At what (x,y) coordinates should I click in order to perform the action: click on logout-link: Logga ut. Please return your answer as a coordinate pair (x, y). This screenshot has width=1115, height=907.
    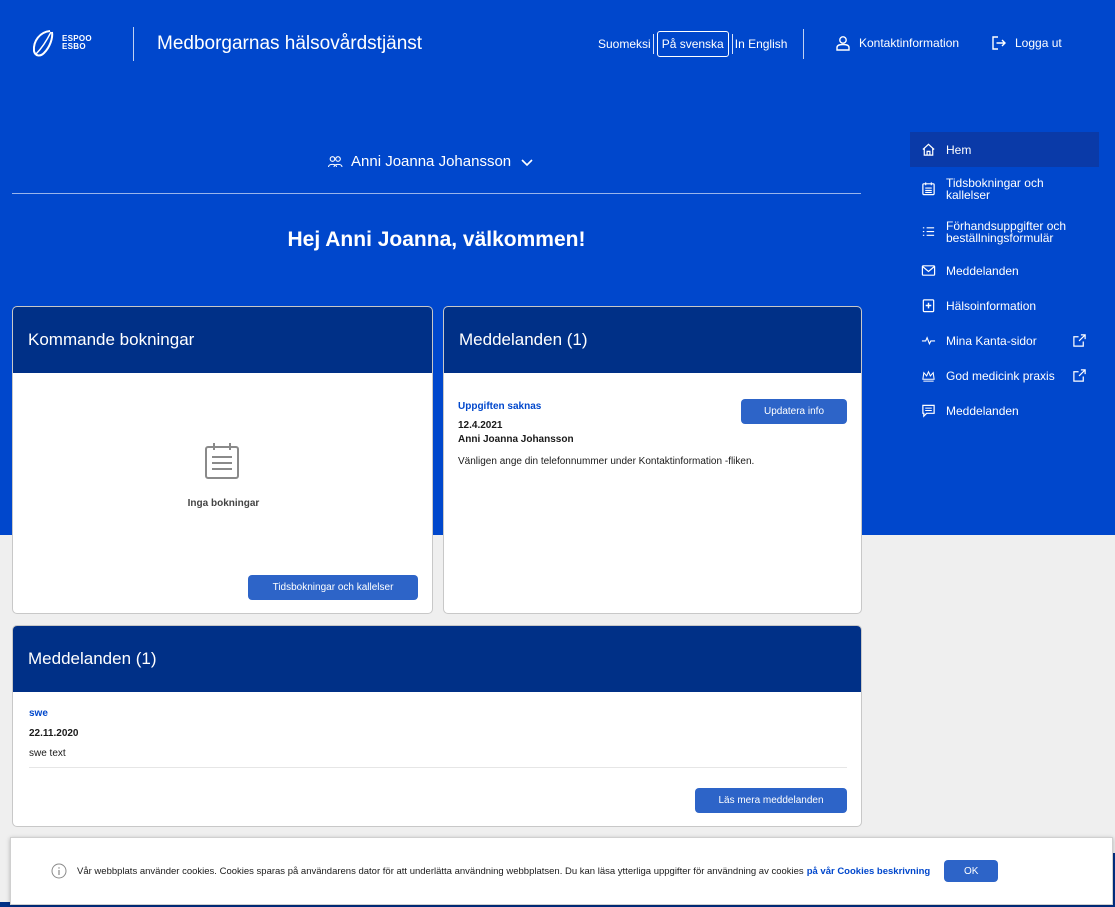
    Looking at the image, I should click on (1026, 43).